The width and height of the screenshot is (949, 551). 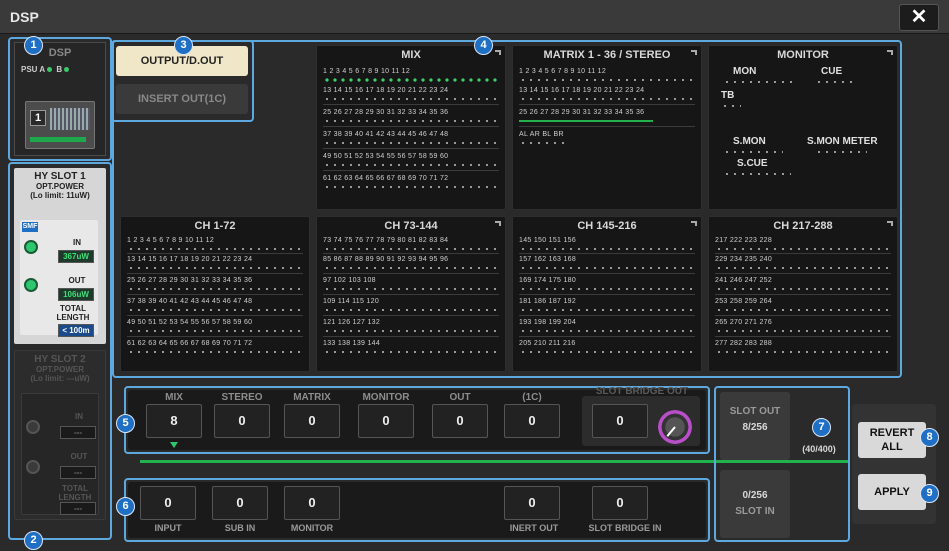 I want to click on matrix-row-1: 1 2 3 4 5 6 7 8 9 10 11 12, so click(x=563, y=71).